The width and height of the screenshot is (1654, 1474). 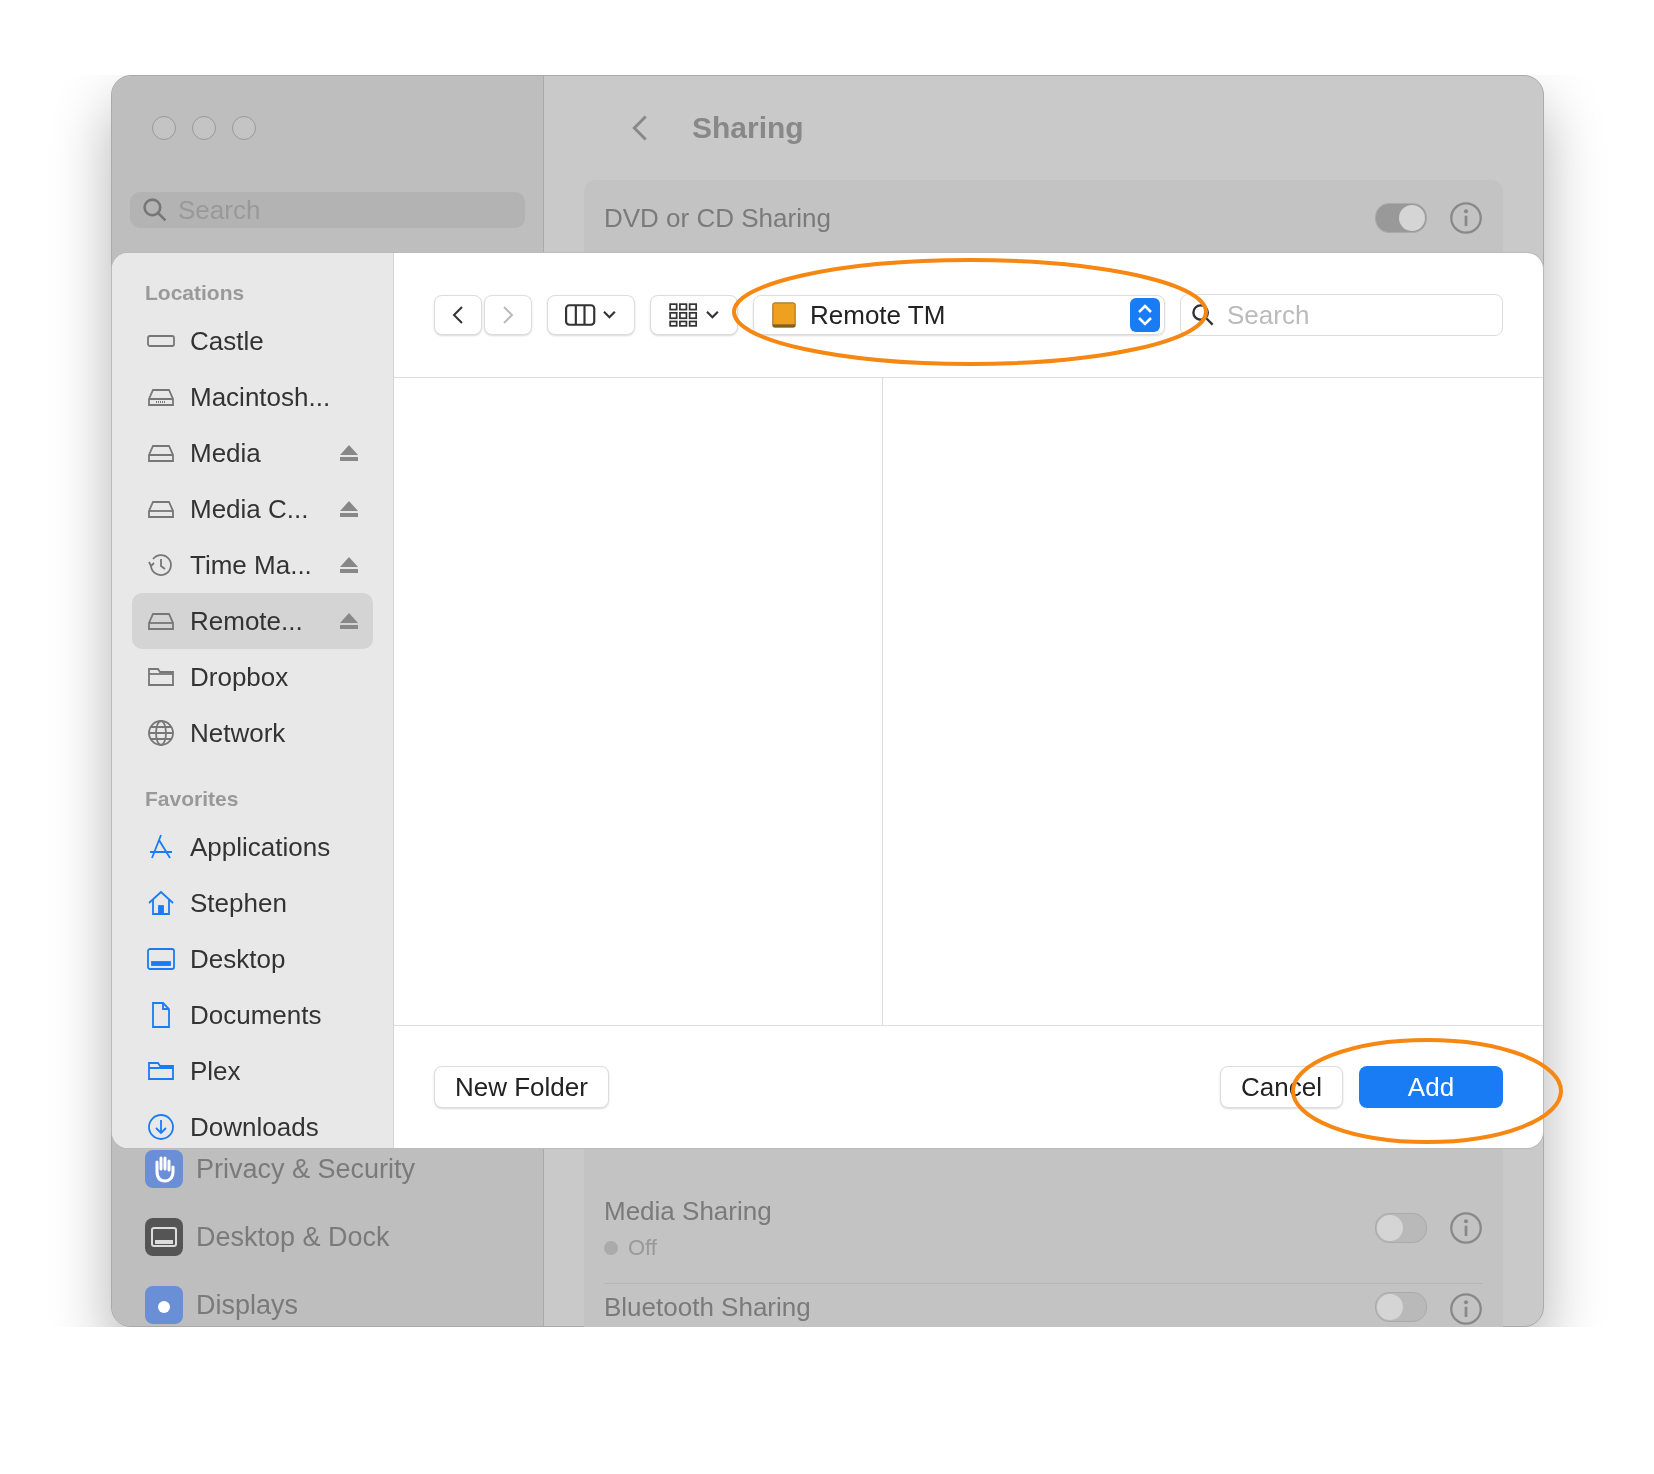 I want to click on sidebar-item: Downloads, so click(x=252, y=1123).